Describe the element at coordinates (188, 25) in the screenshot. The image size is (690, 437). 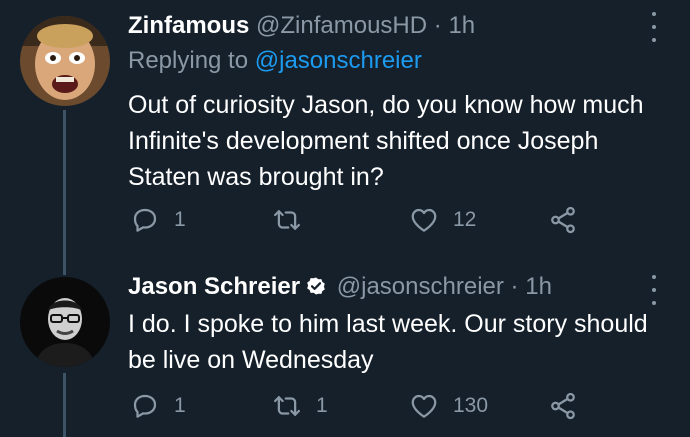
I see `display-name: Zinfamous` at that location.